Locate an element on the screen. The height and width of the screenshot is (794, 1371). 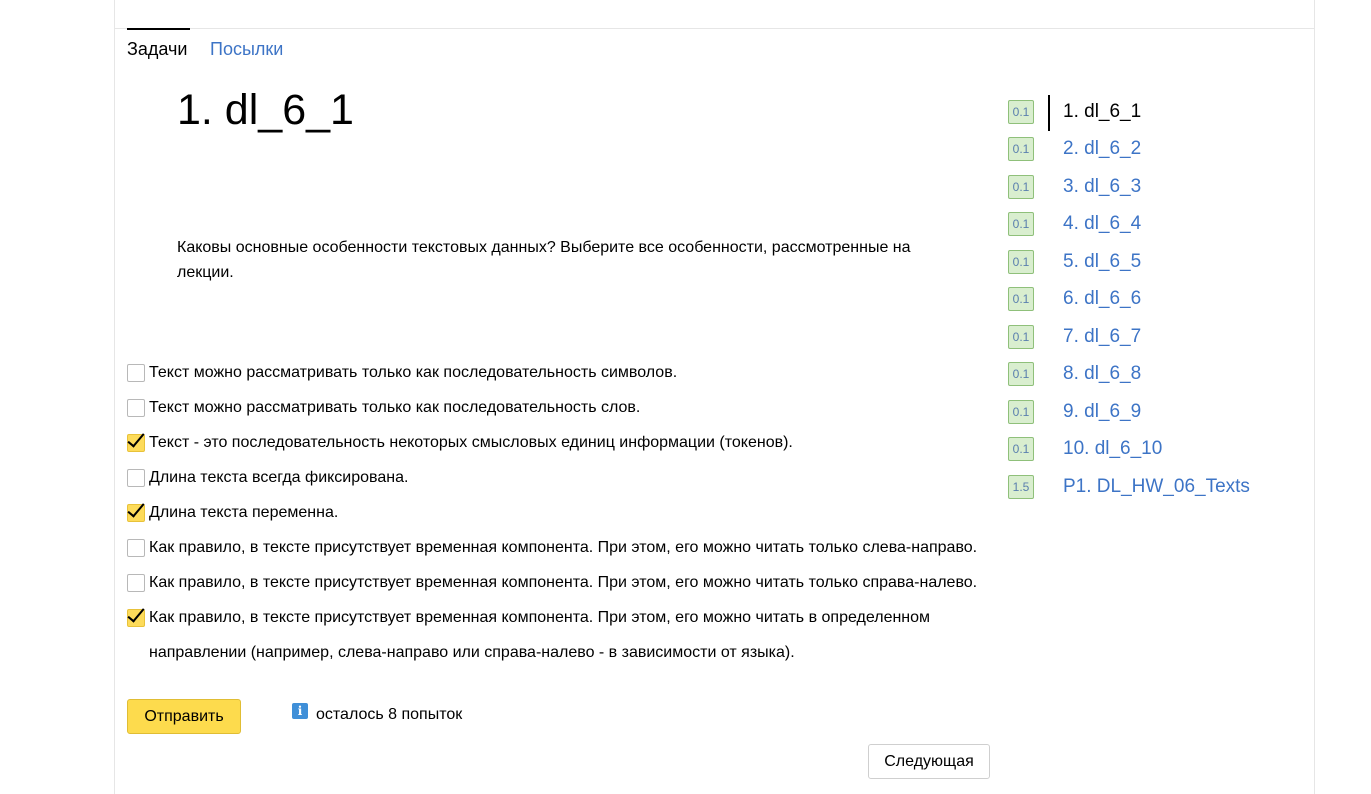
tab-submissions: Посылки is located at coordinates (246, 43).